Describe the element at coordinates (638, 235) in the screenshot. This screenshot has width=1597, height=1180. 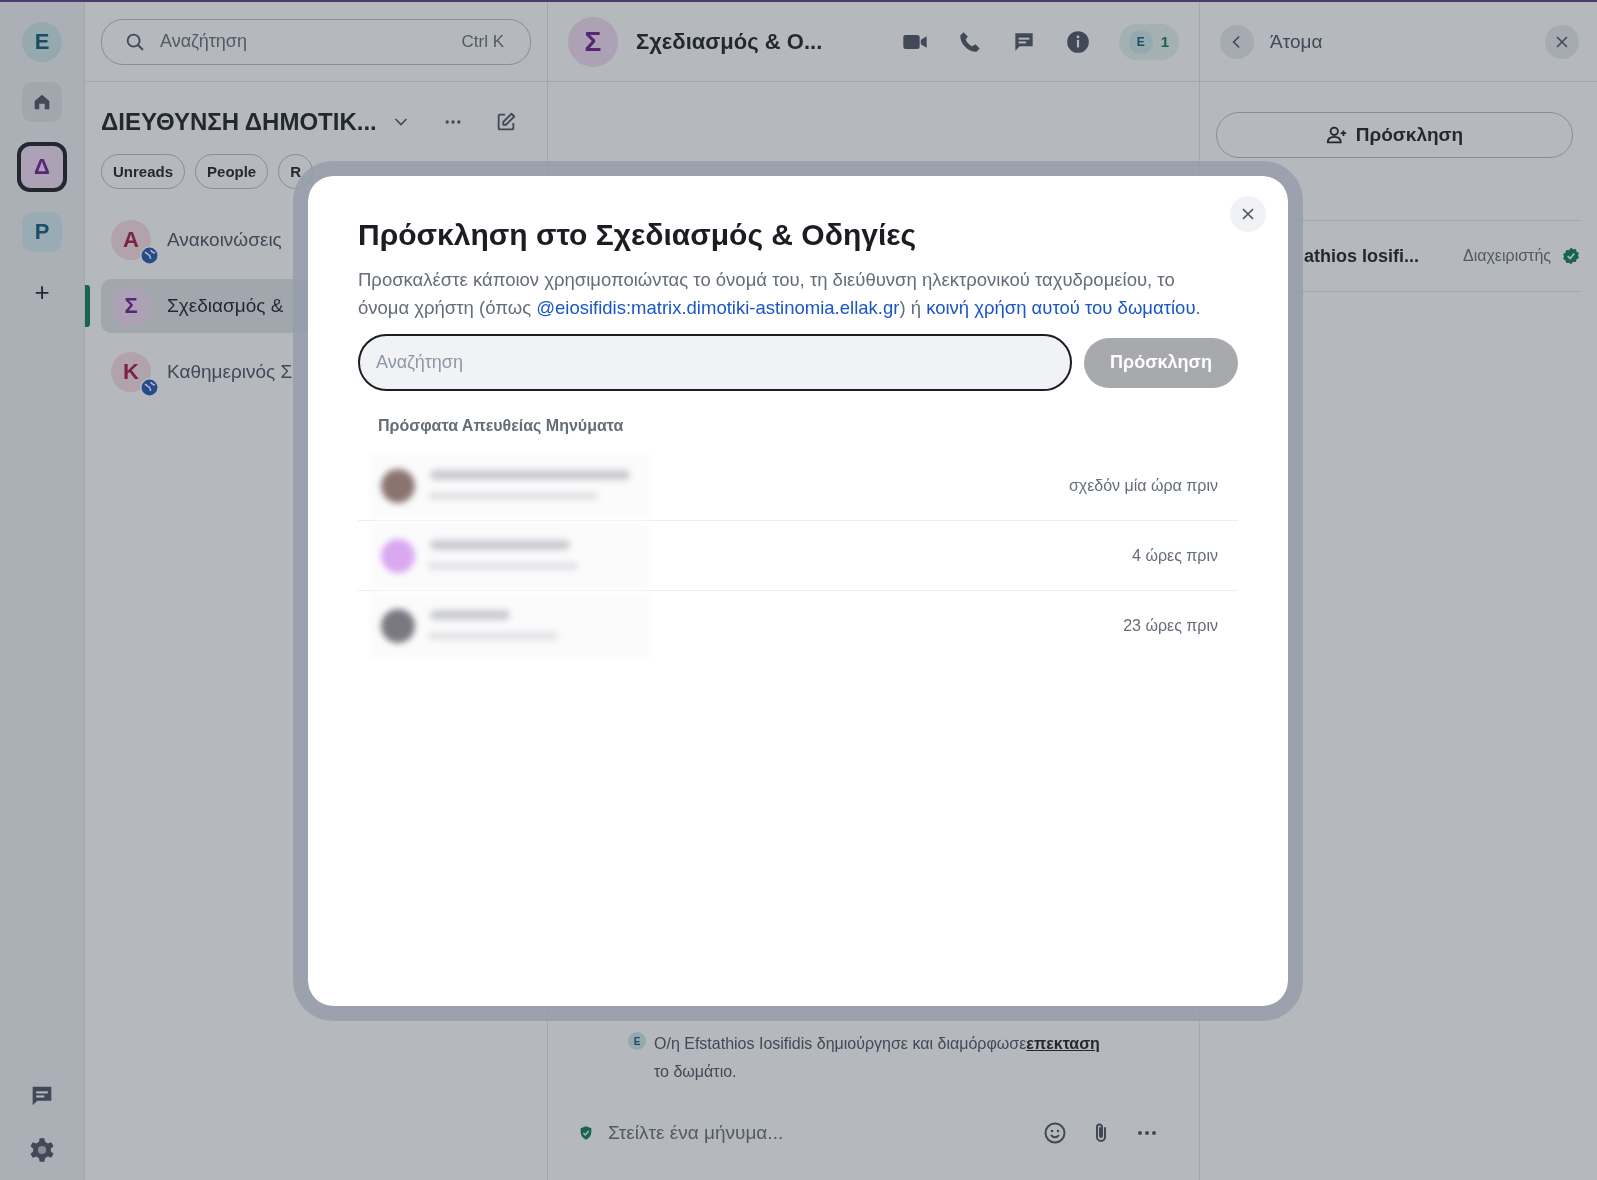
I see `dialog-title: Πρόσκληση στο Σχεδιασμός & Οδηγίες` at that location.